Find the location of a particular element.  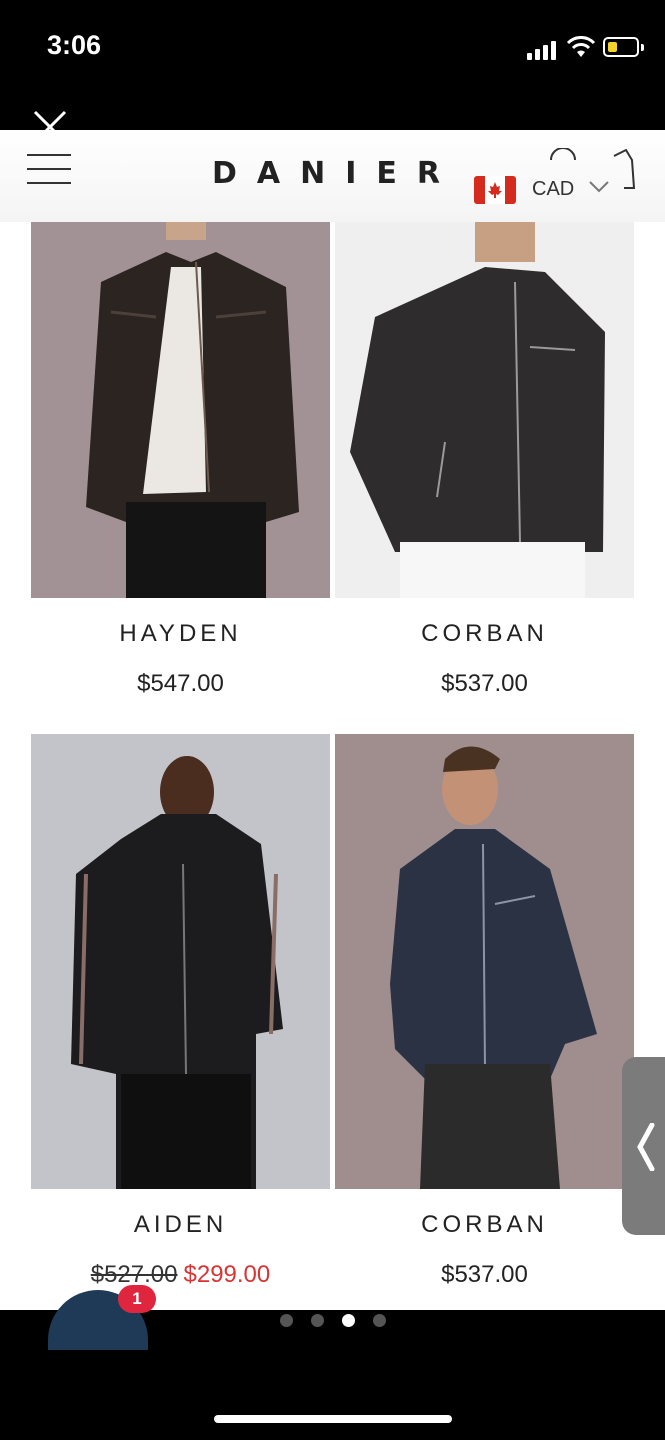

notification-badge: 1 is located at coordinates (137, 1299).